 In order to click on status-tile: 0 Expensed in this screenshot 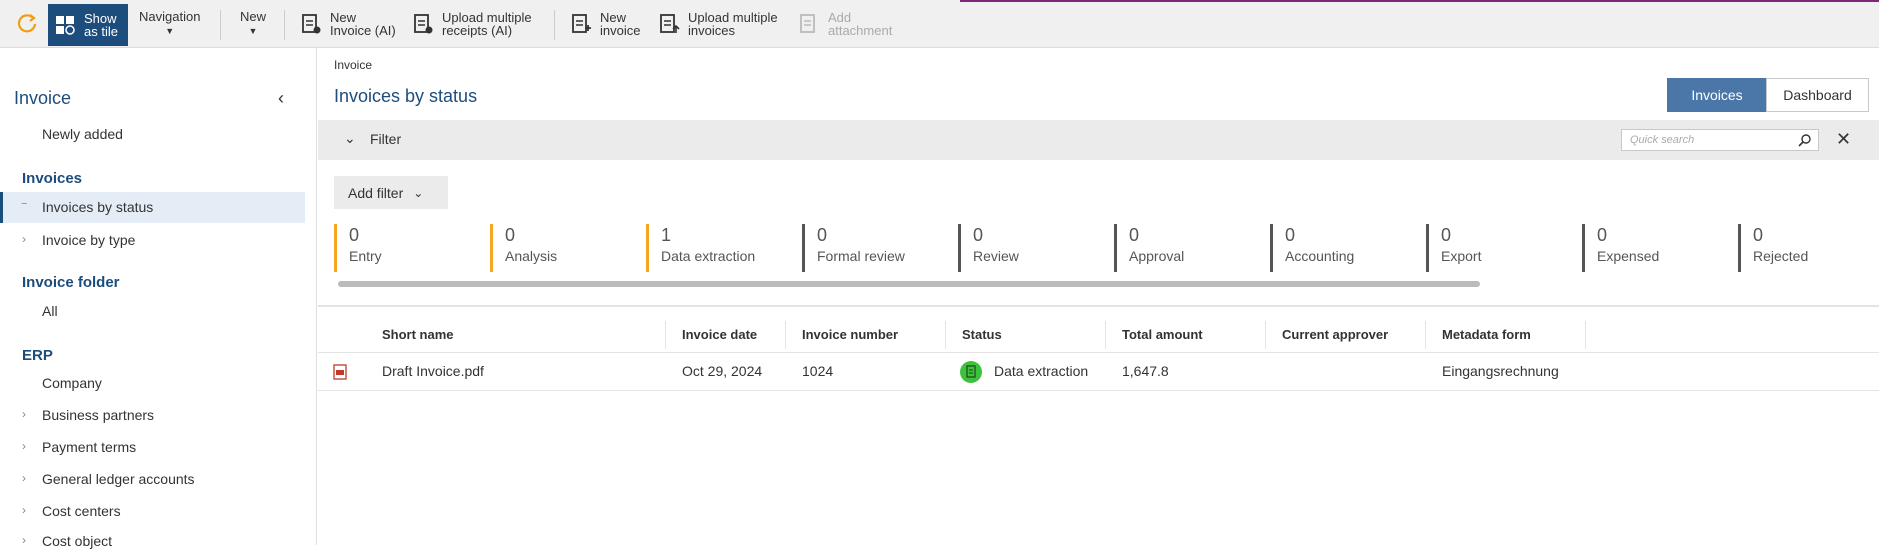, I will do `click(1657, 248)`.